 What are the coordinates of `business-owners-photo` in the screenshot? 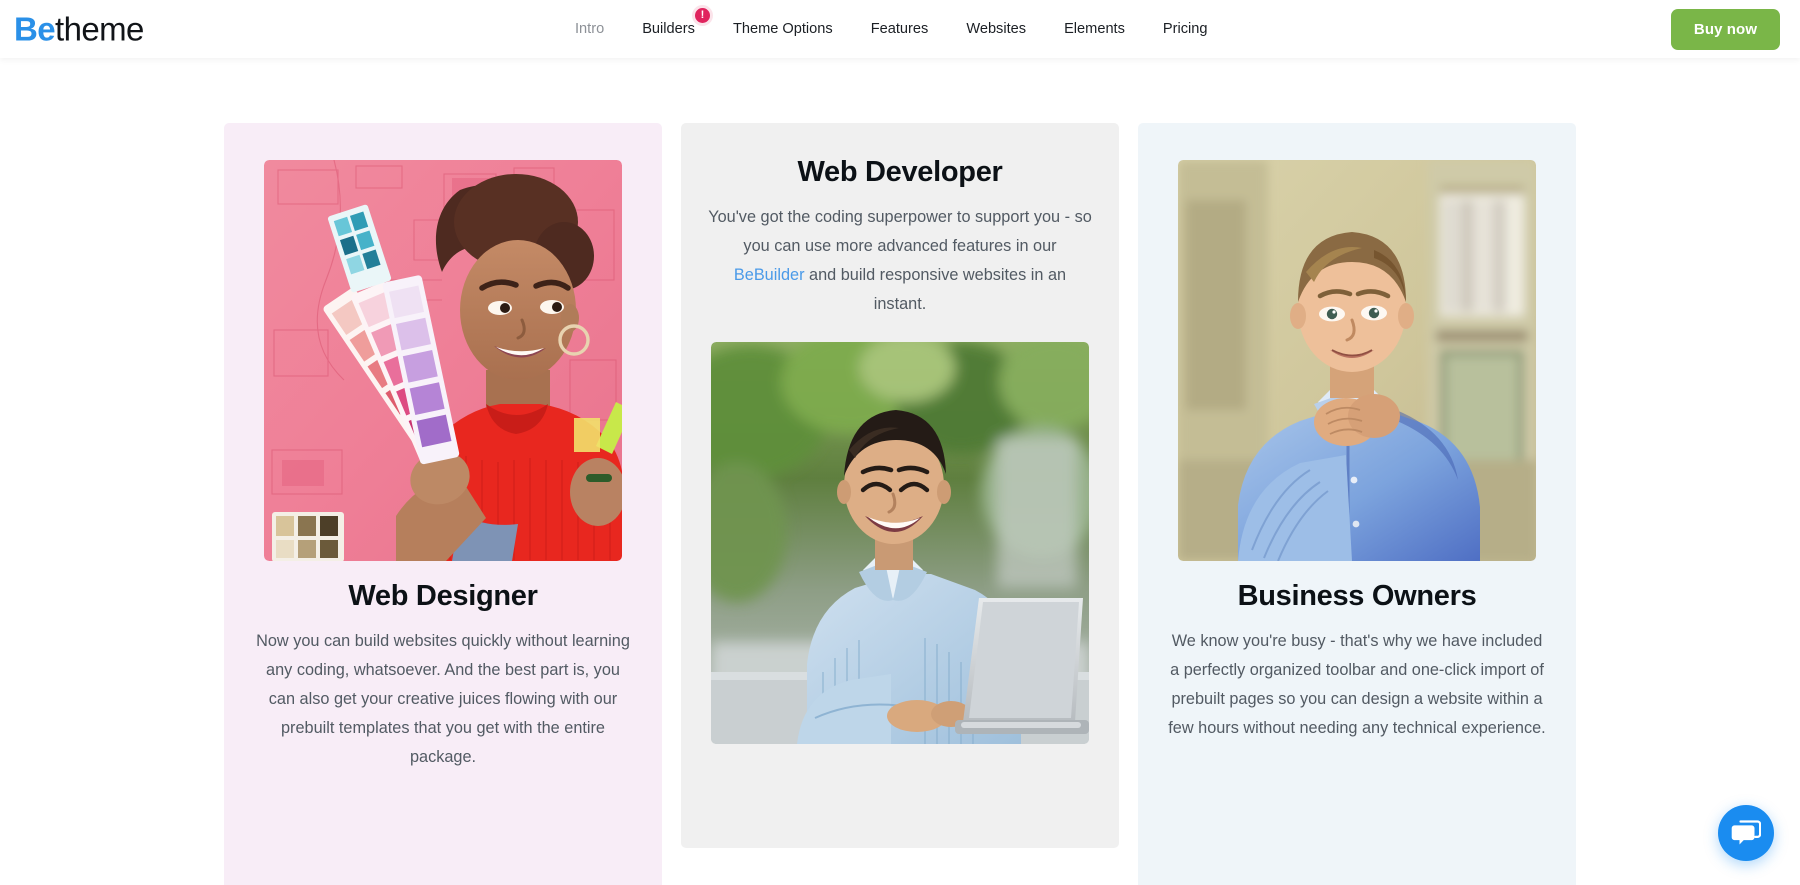 It's located at (1357, 360).